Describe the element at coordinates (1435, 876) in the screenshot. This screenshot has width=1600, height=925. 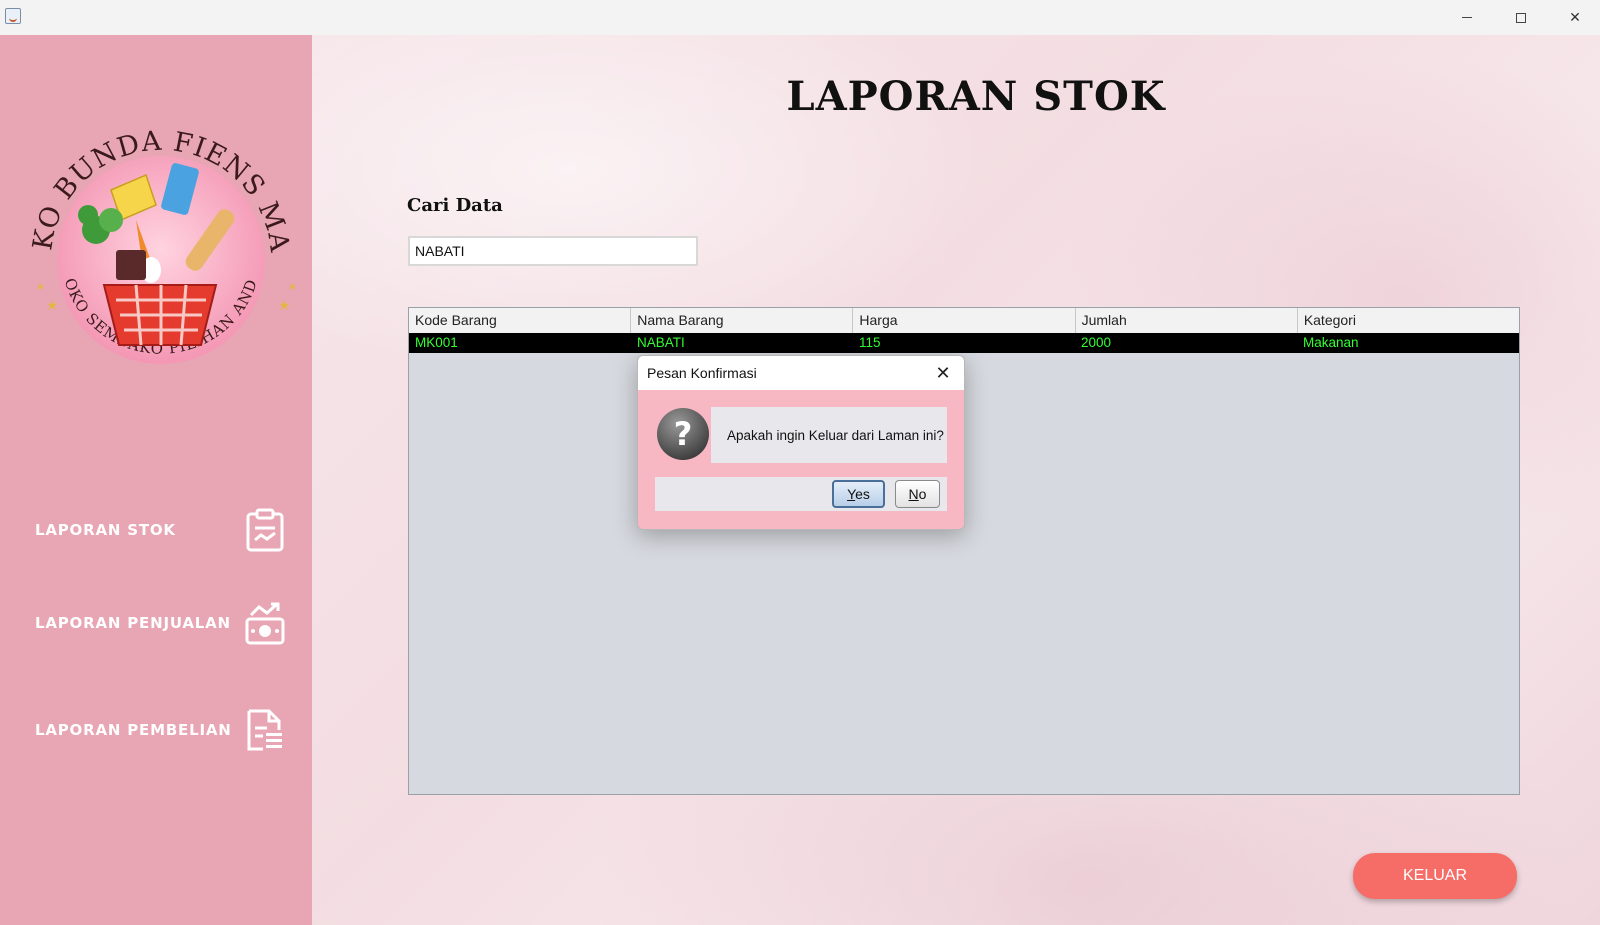
I see `keluar-button: KELUAR` at that location.